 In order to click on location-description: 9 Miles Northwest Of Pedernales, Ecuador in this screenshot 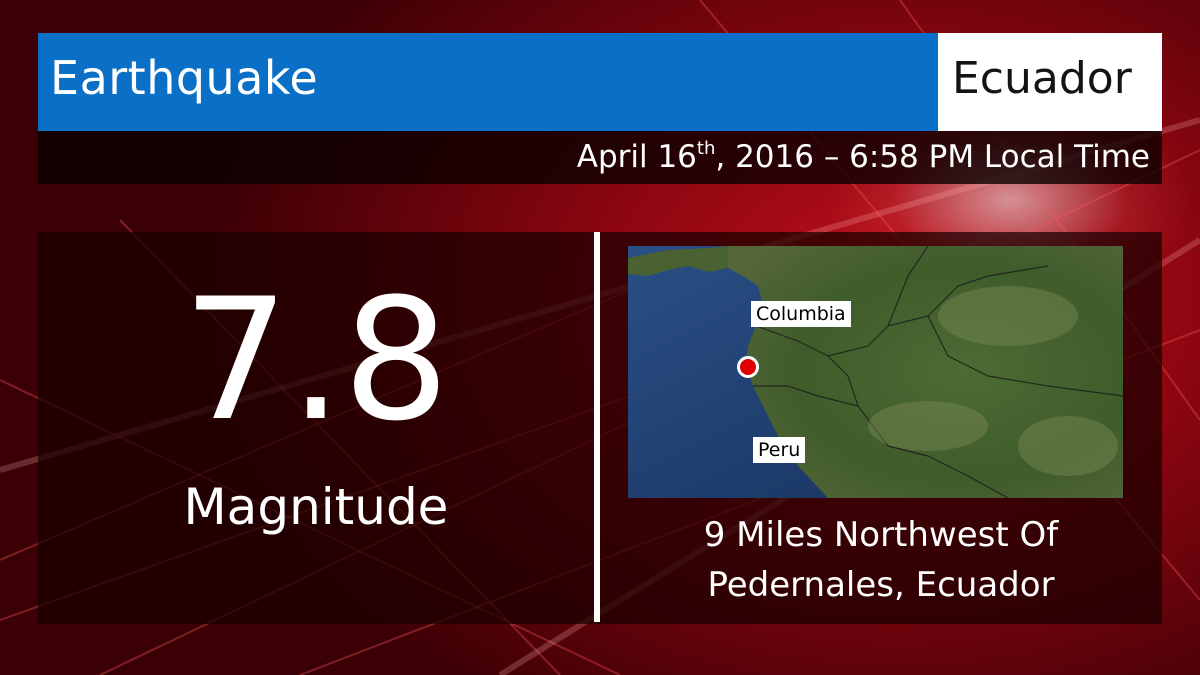, I will do `click(881, 560)`.